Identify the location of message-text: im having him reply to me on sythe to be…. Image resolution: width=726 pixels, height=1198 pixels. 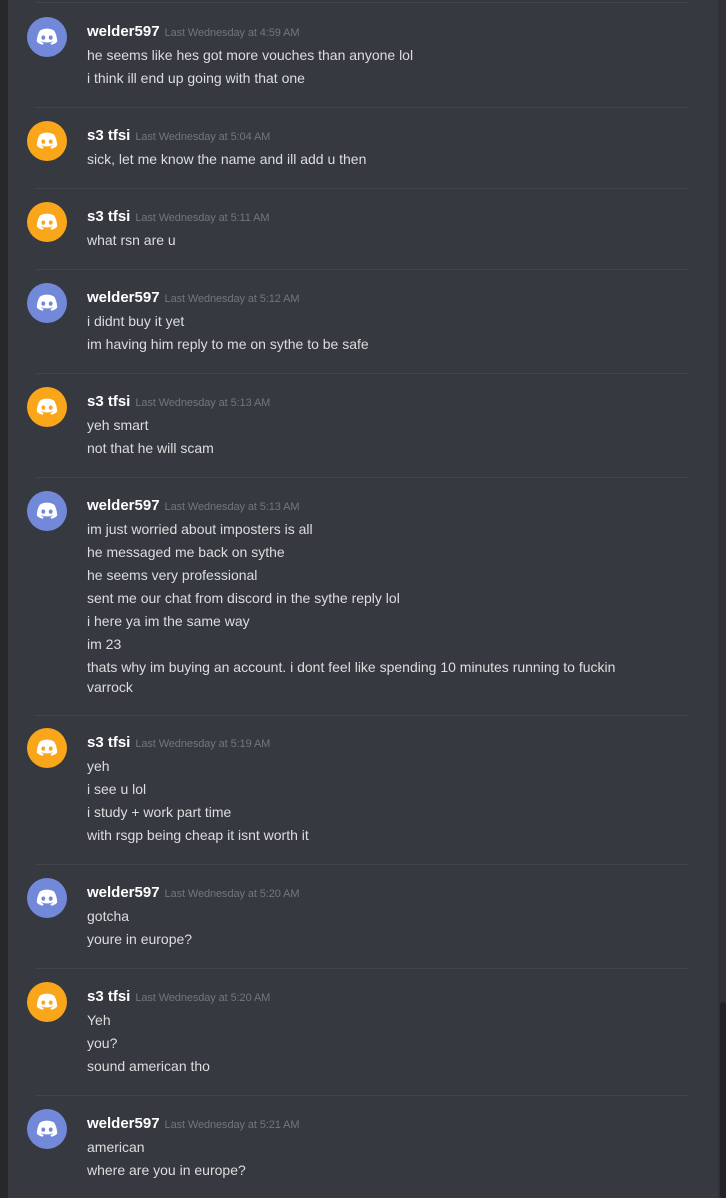
(228, 344).